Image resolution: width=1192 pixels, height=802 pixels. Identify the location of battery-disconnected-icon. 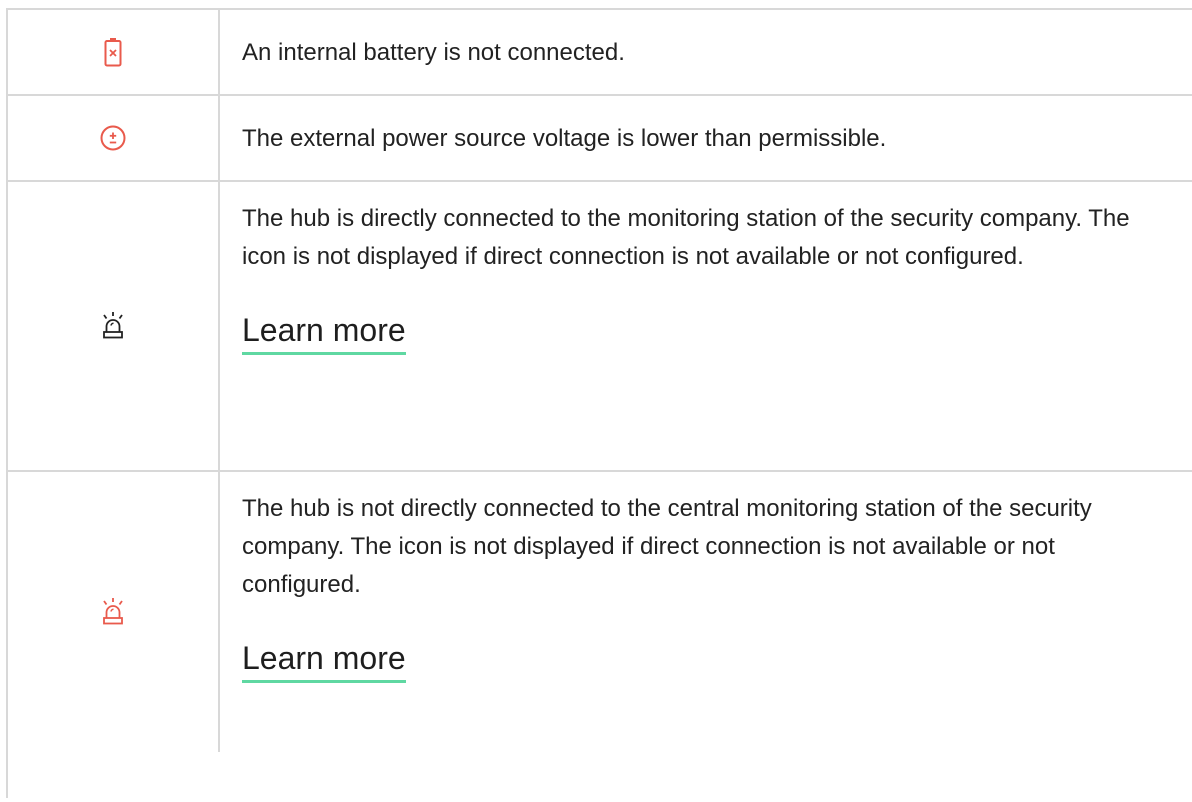
(113, 52).